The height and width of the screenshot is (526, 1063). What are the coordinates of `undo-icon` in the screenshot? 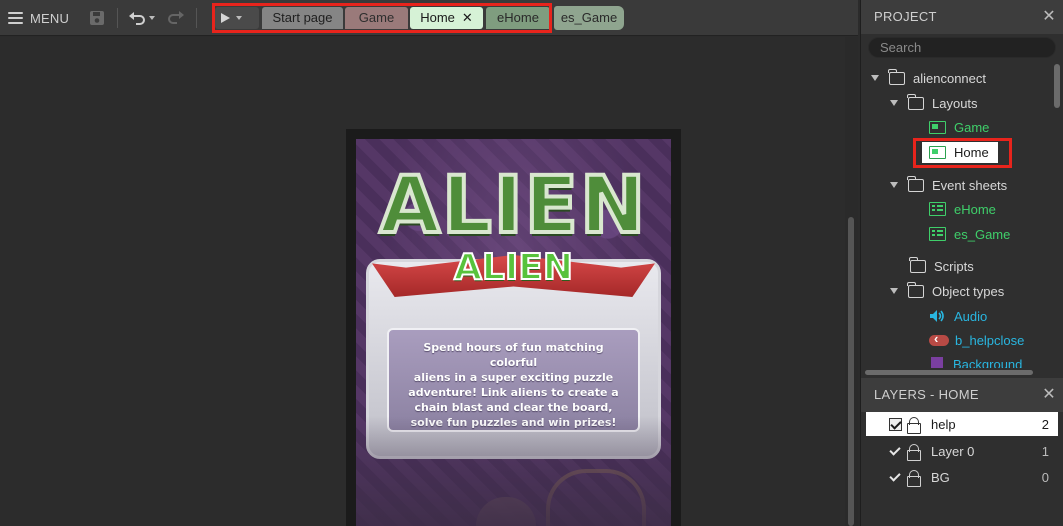 It's located at (137, 18).